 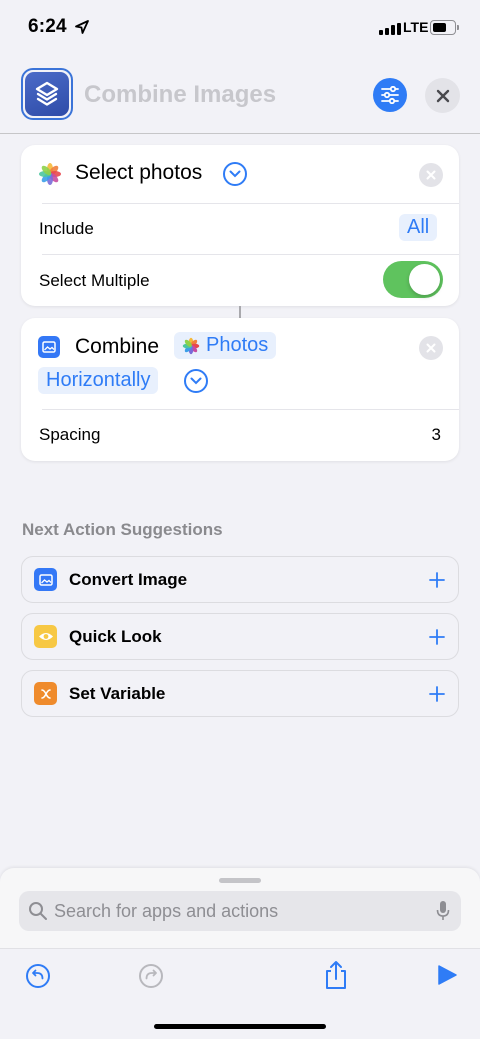 I want to click on shortcut-icon-button, so click(x=47, y=94).